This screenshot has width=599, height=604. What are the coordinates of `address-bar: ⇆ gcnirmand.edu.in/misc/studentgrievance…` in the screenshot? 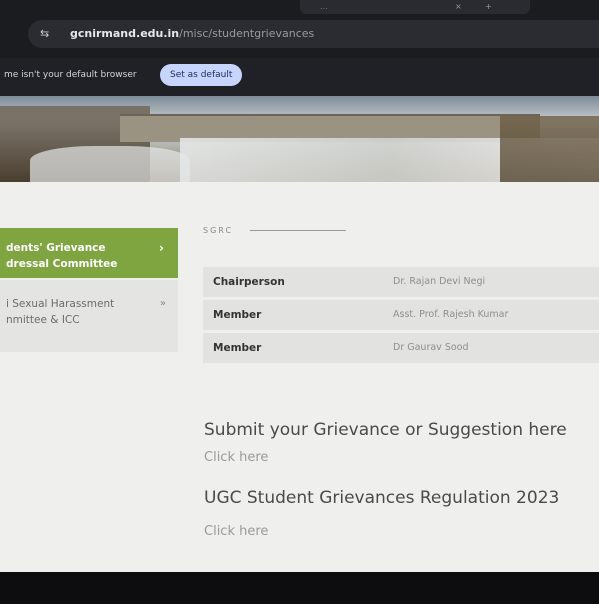 It's located at (313, 34).